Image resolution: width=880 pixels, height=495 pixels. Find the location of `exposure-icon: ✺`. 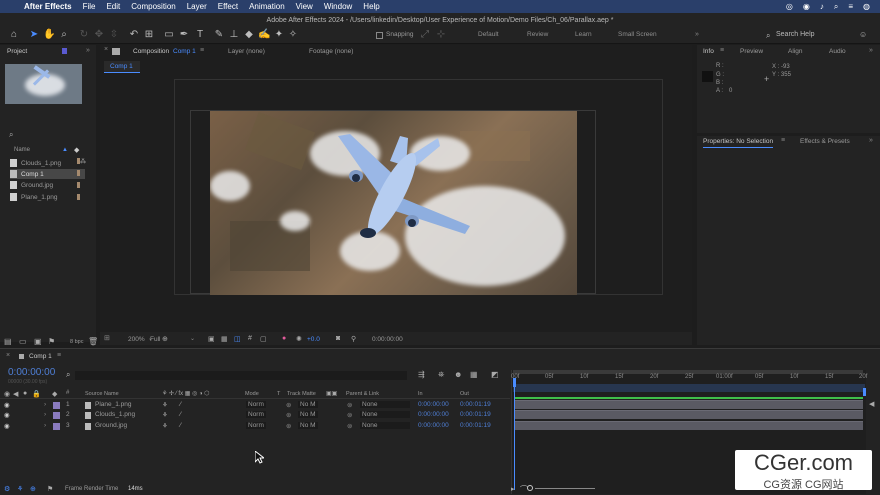

exposure-icon: ✺ is located at coordinates (299, 339).